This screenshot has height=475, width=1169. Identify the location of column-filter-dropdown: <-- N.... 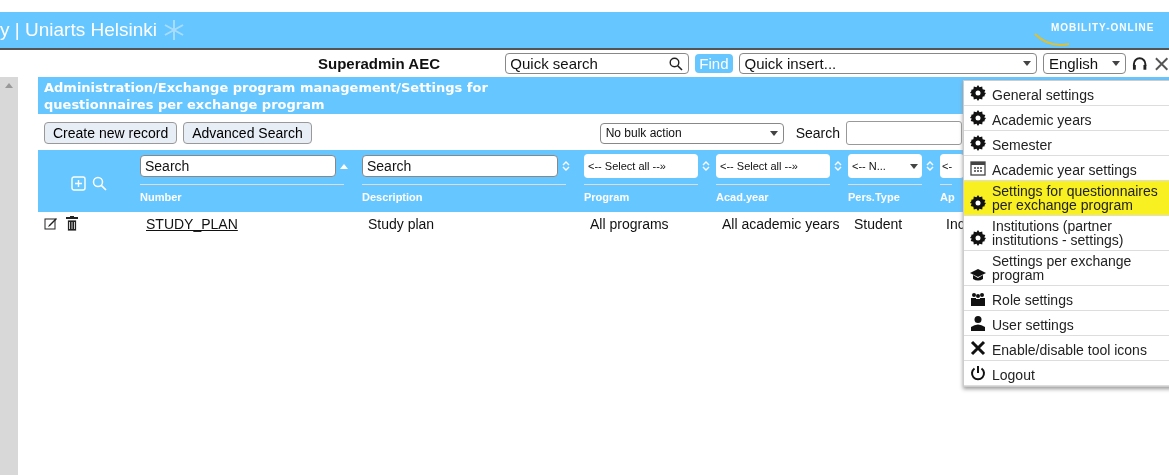
(885, 166).